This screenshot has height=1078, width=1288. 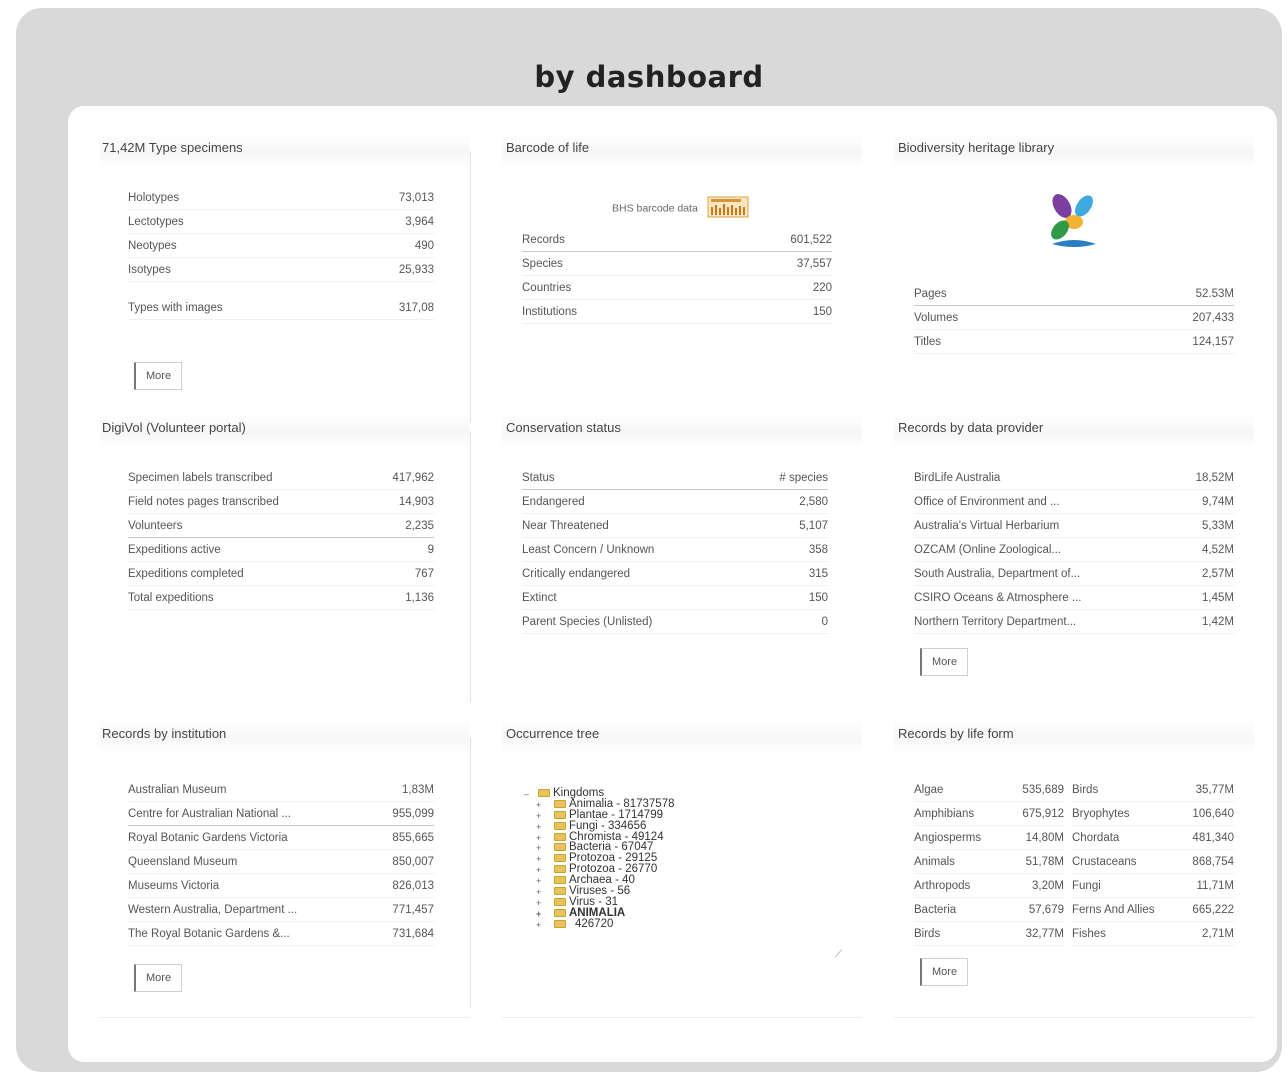 I want to click on table-row: CSIRO Oceans & Atmosphere ... 1,45M, so click(x=1074, y=598).